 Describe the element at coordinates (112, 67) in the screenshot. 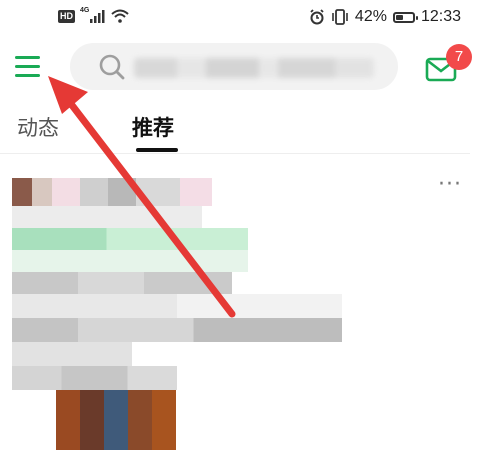

I see `search-icon` at that location.